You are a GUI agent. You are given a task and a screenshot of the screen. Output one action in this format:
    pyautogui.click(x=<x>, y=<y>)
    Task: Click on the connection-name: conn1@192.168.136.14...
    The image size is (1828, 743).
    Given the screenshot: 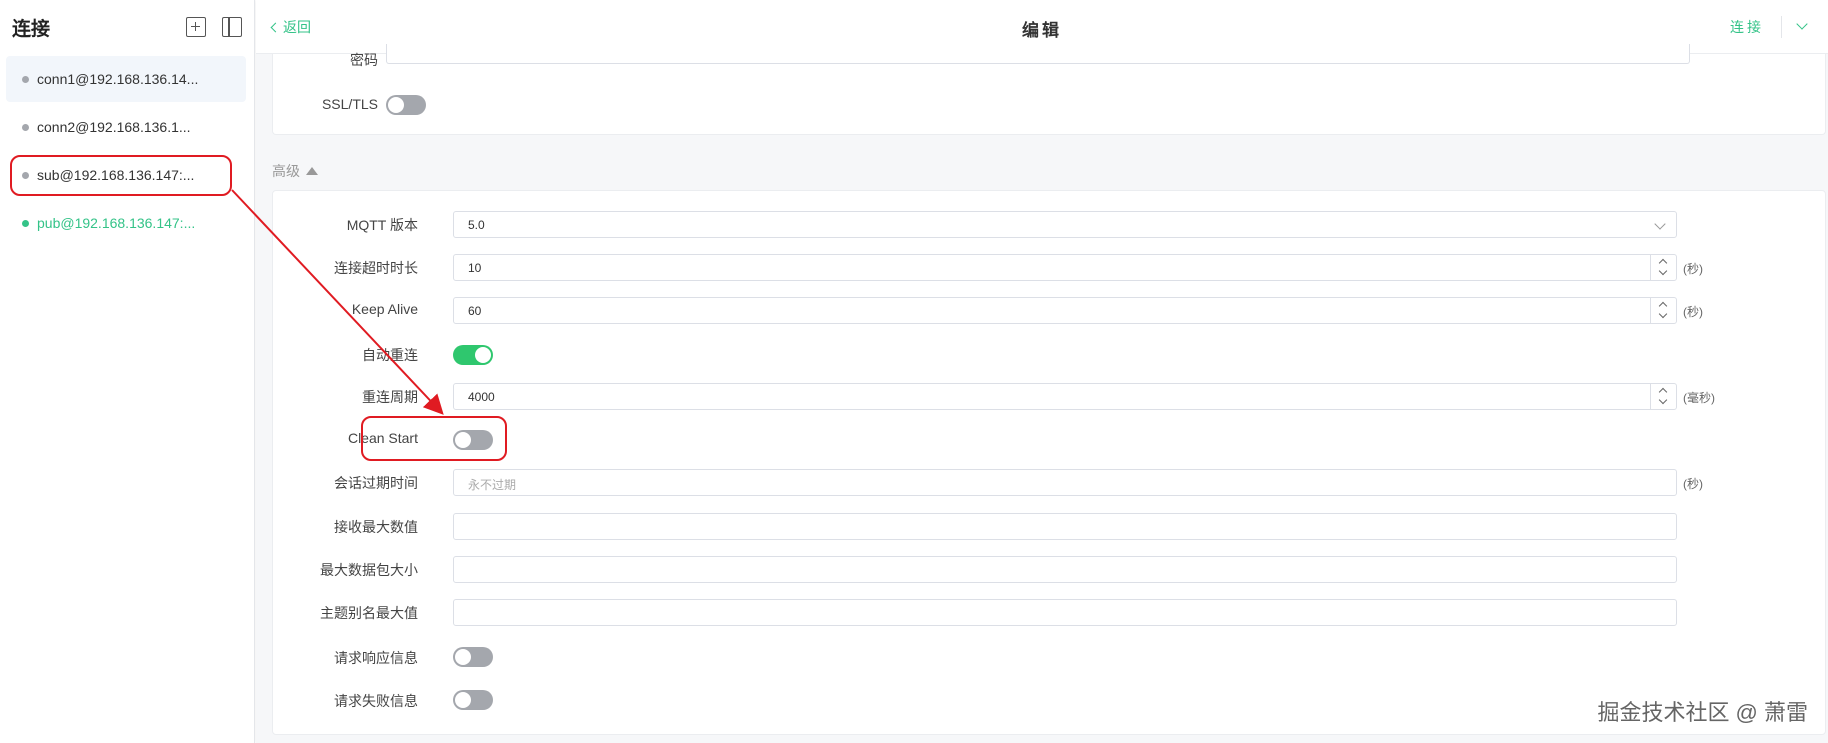 What is the action you would take?
    pyautogui.click(x=118, y=79)
    